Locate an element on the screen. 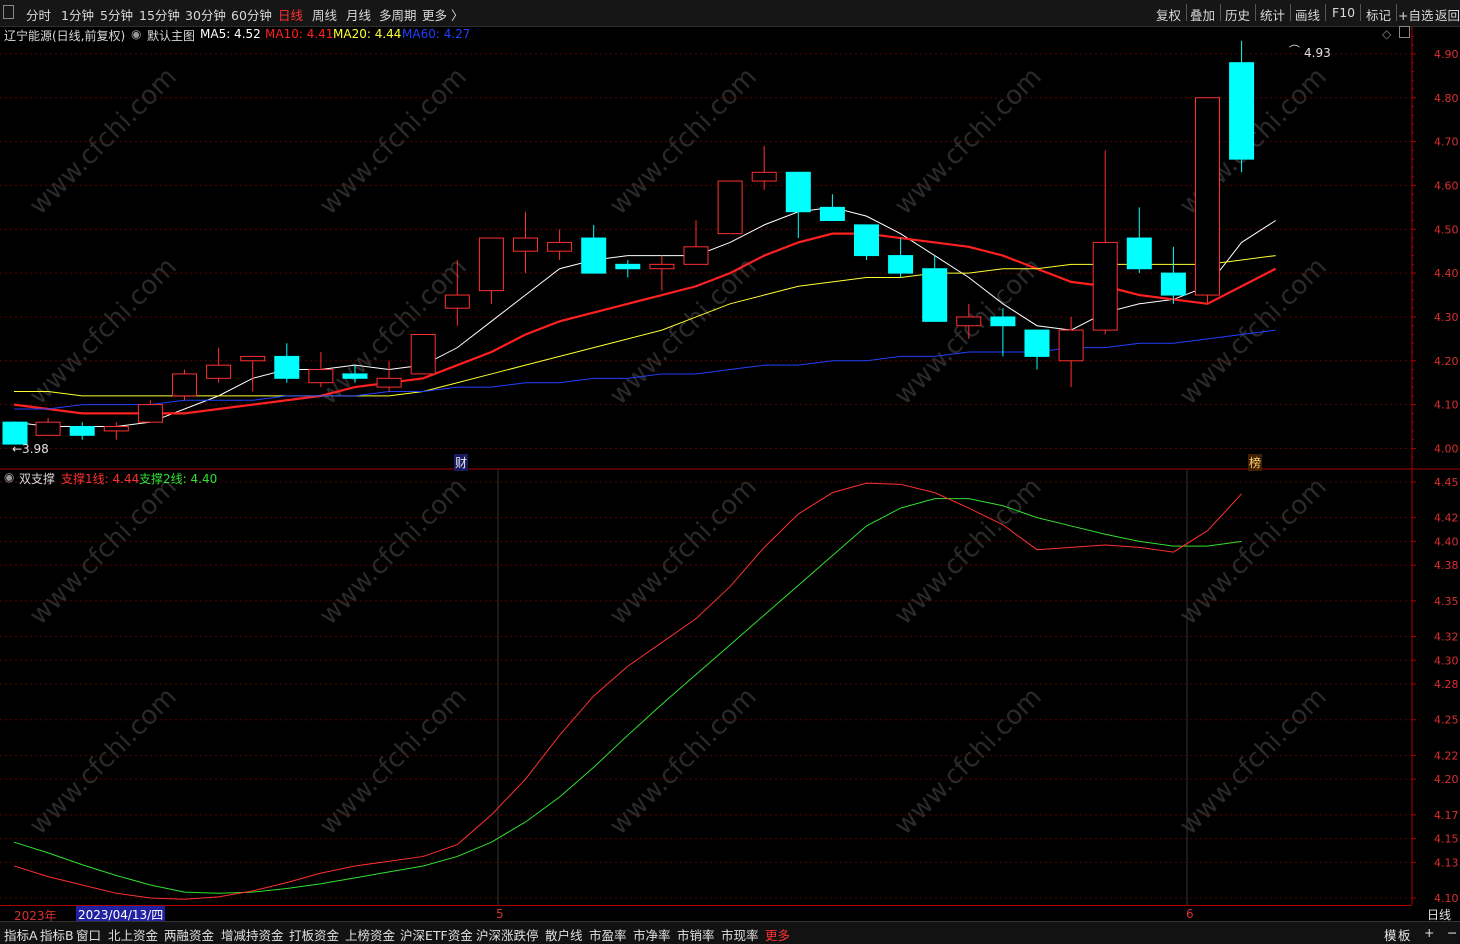 The height and width of the screenshot is (944, 1460). ma20-label: MA20: 4.44 is located at coordinates (367, 34).